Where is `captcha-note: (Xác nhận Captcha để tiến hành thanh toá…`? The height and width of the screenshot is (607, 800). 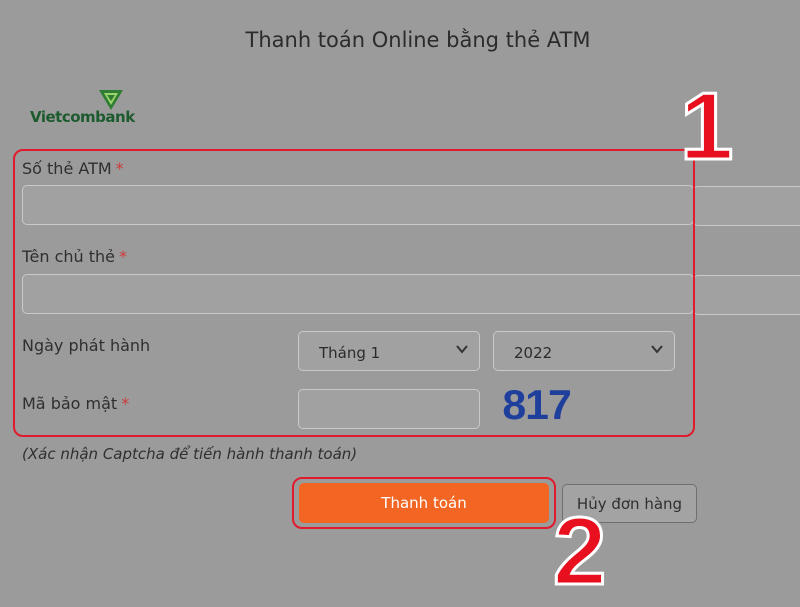 captcha-note: (Xác nhận Captcha để tiến hành thanh toá… is located at coordinates (190, 454).